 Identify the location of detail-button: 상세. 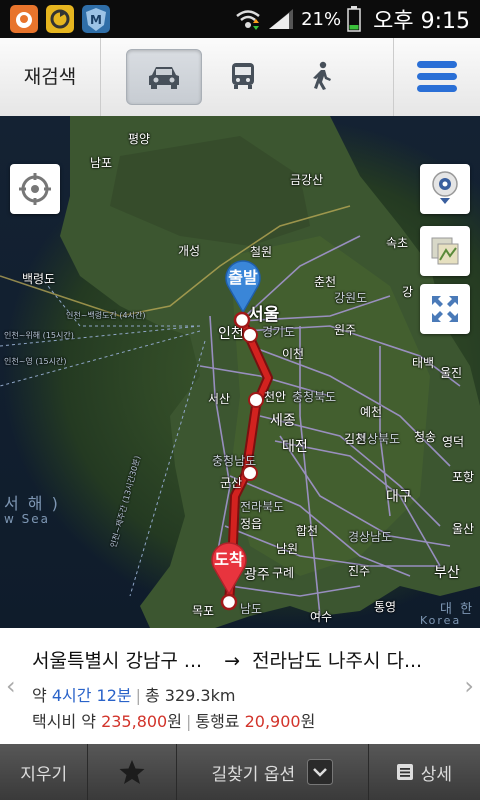
(424, 772).